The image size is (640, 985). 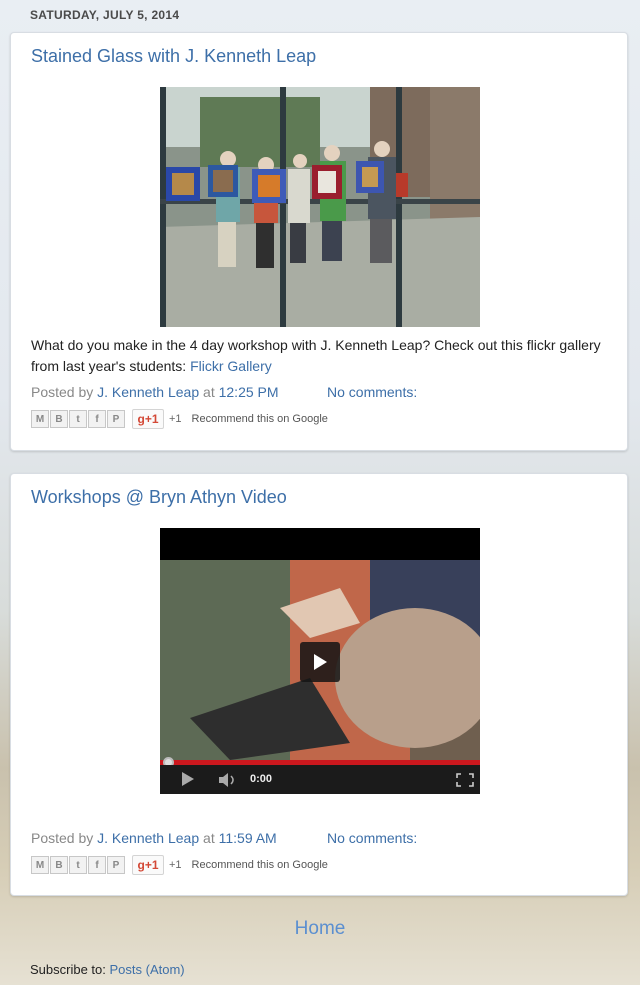 I want to click on workshop-photo, so click(x=320, y=207).